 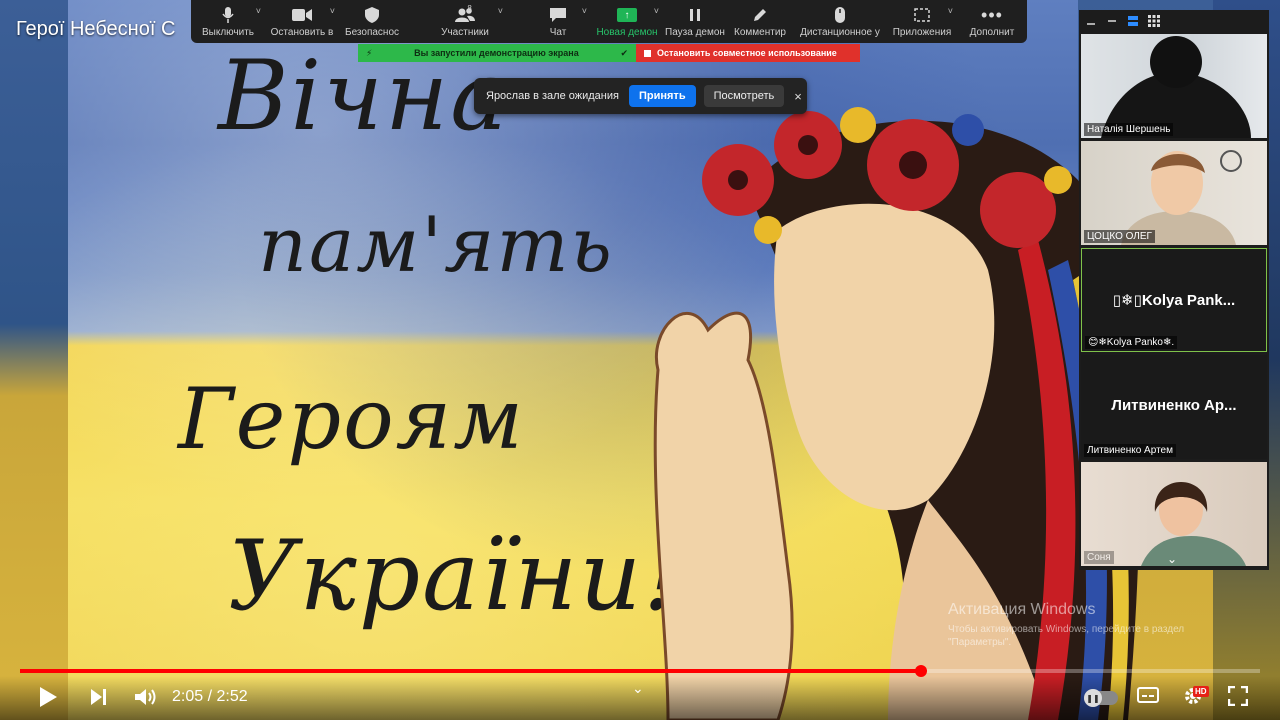 I want to click on video-player-controls: 2:05 / 2:52 ⌄ ❚❚ HD, so click(x=640, y=698).